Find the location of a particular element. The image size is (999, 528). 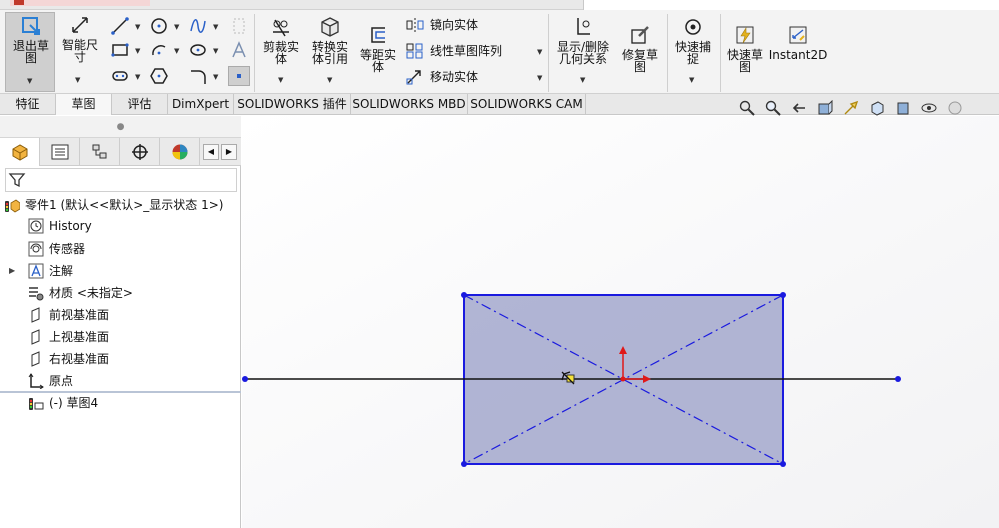

slot-tool-icon is located at coordinates (120, 76).